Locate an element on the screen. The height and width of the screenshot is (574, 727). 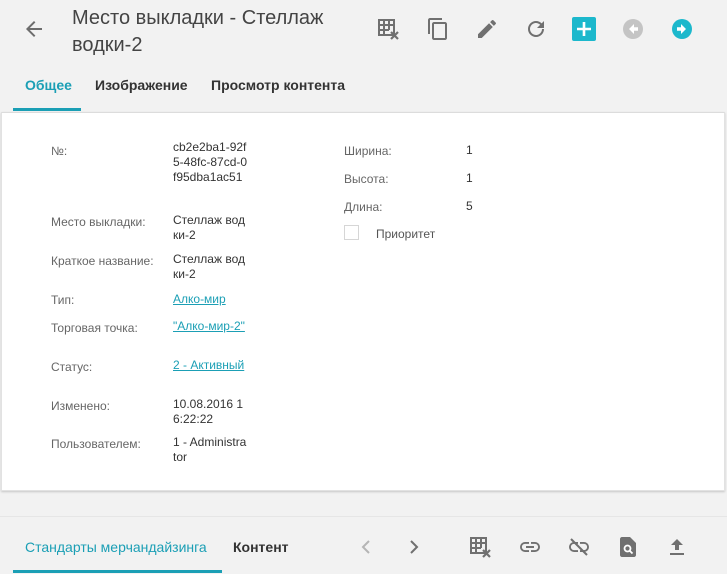
type-link: Алко-мир is located at coordinates (199, 299).